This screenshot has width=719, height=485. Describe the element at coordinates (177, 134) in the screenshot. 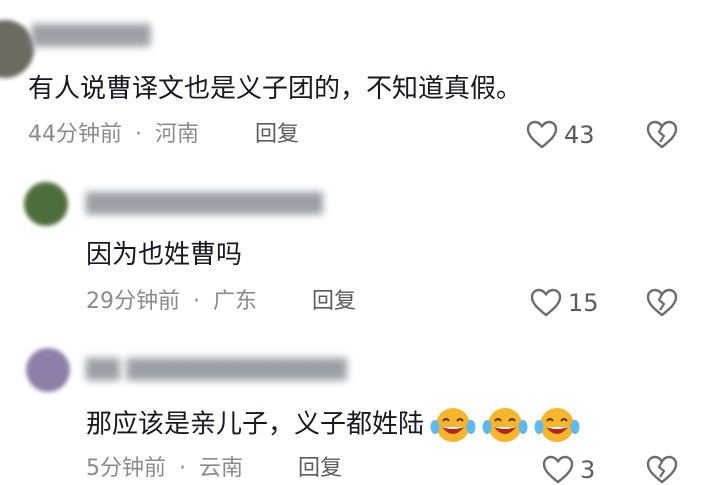

I see `comment-location: 河南` at that location.